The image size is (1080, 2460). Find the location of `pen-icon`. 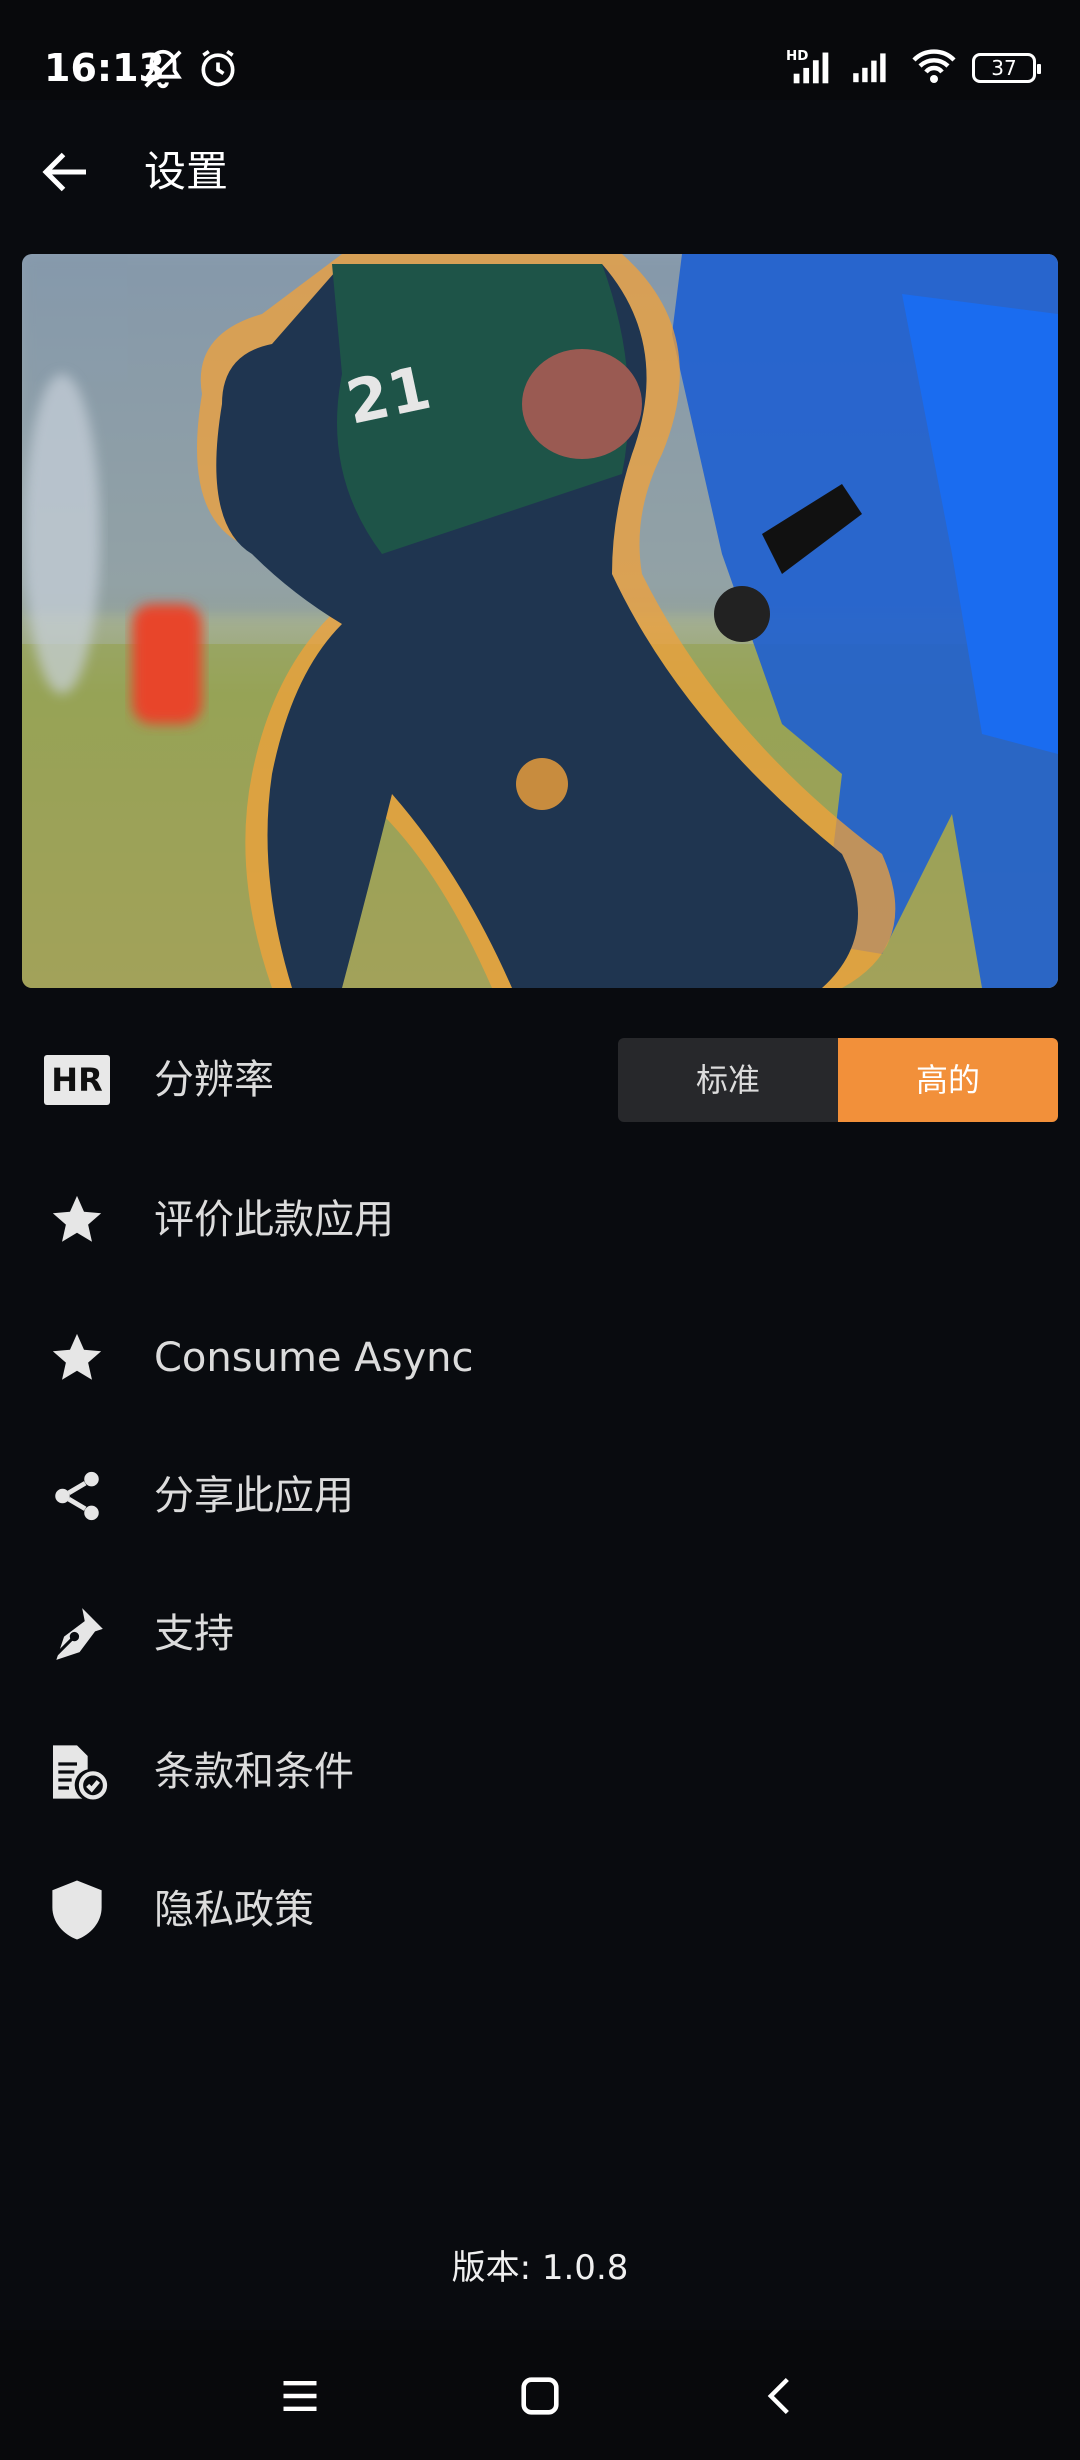

pen-icon is located at coordinates (77, 1634).